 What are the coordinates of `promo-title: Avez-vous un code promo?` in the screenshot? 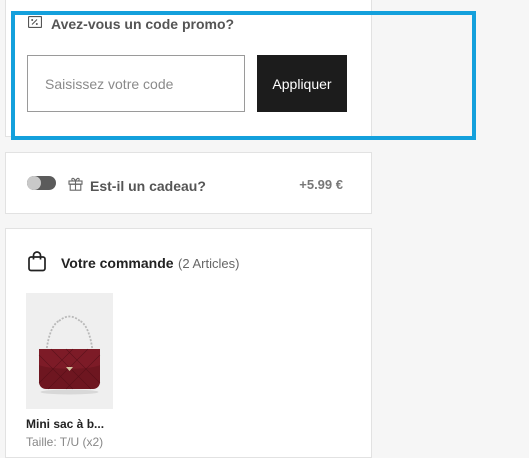 It's located at (143, 24).